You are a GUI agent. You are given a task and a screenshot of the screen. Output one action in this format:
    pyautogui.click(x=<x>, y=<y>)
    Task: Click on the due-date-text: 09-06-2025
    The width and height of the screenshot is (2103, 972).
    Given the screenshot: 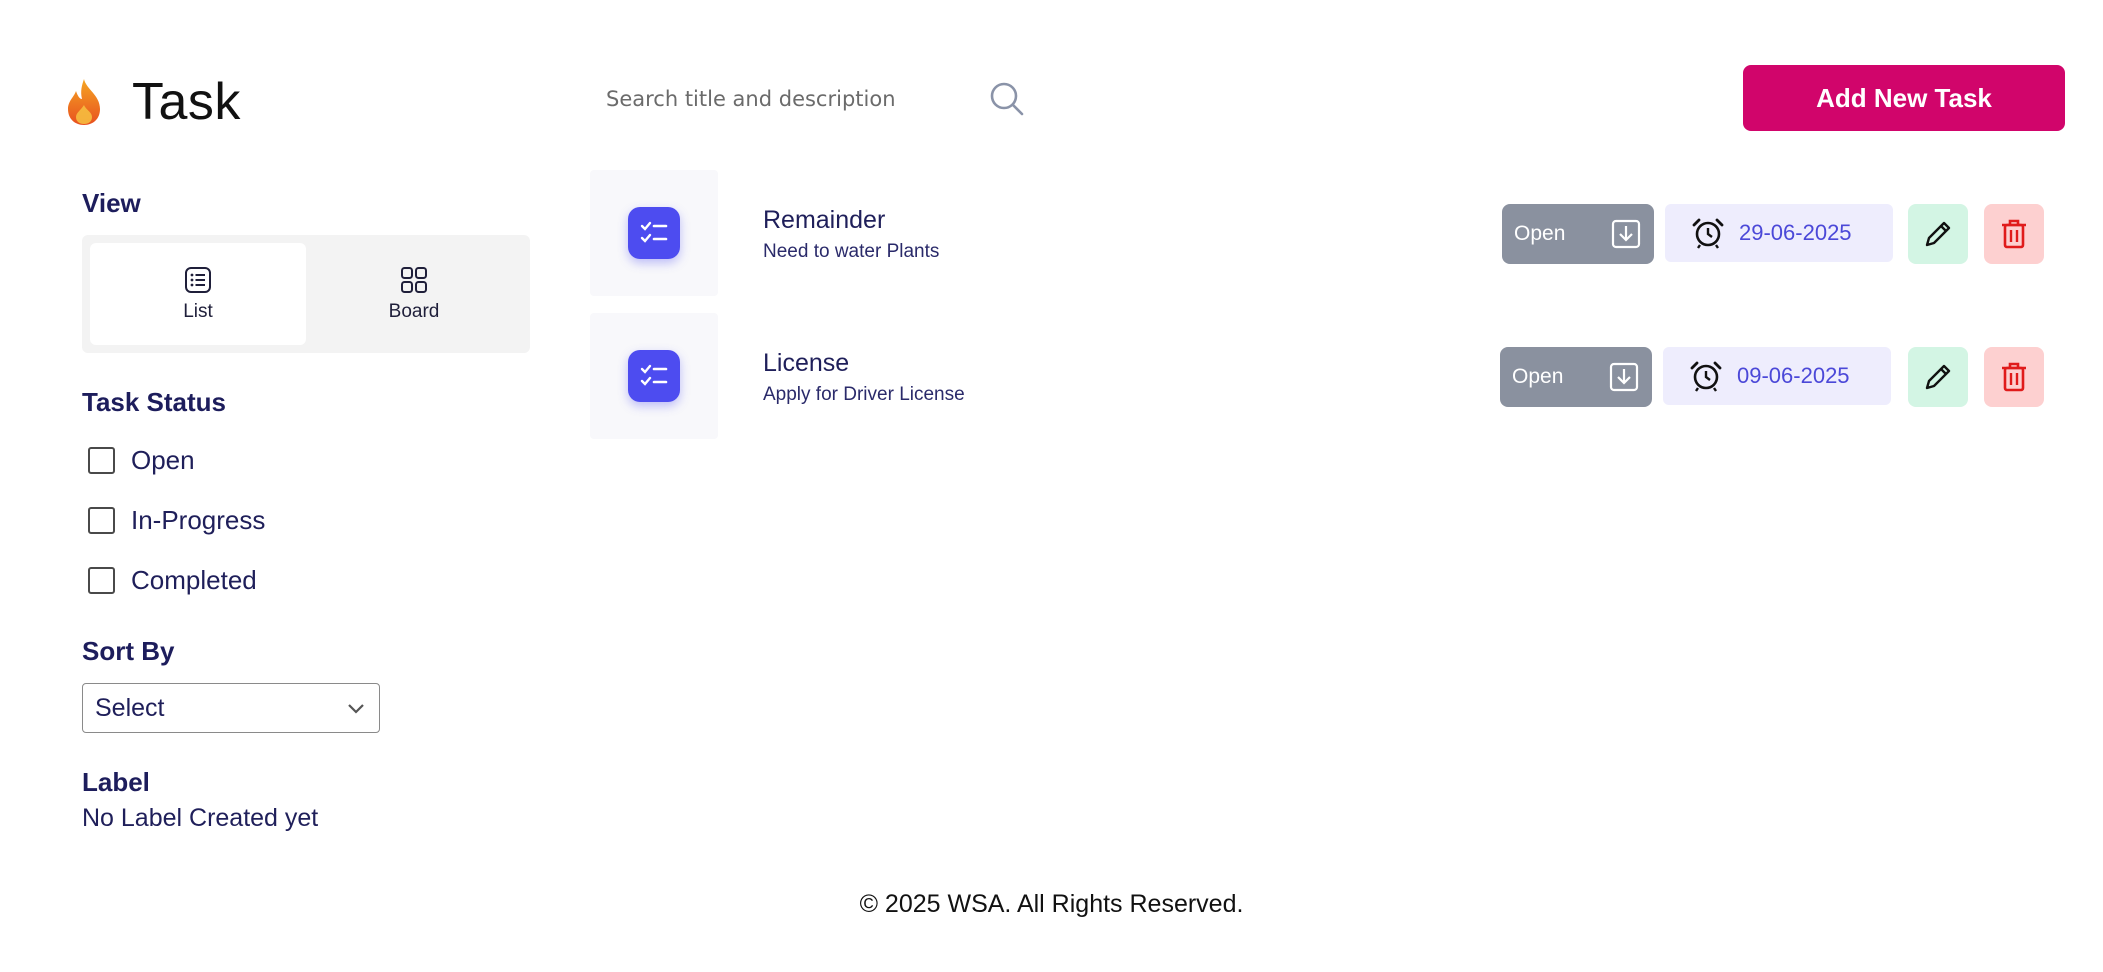 What is the action you would take?
    pyautogui.click(x=1793, y=375)
    